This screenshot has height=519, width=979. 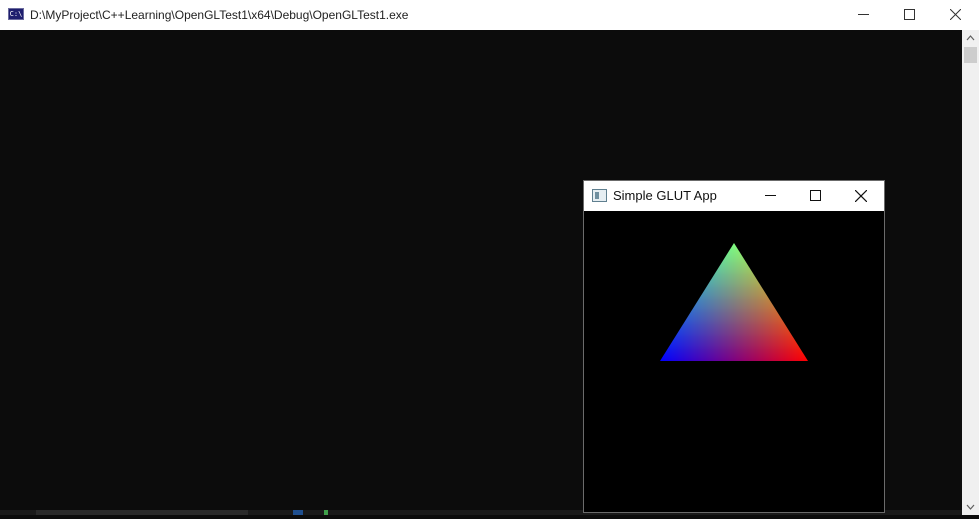 I want to click on console-minimize-button, so click(x=863, y=15).